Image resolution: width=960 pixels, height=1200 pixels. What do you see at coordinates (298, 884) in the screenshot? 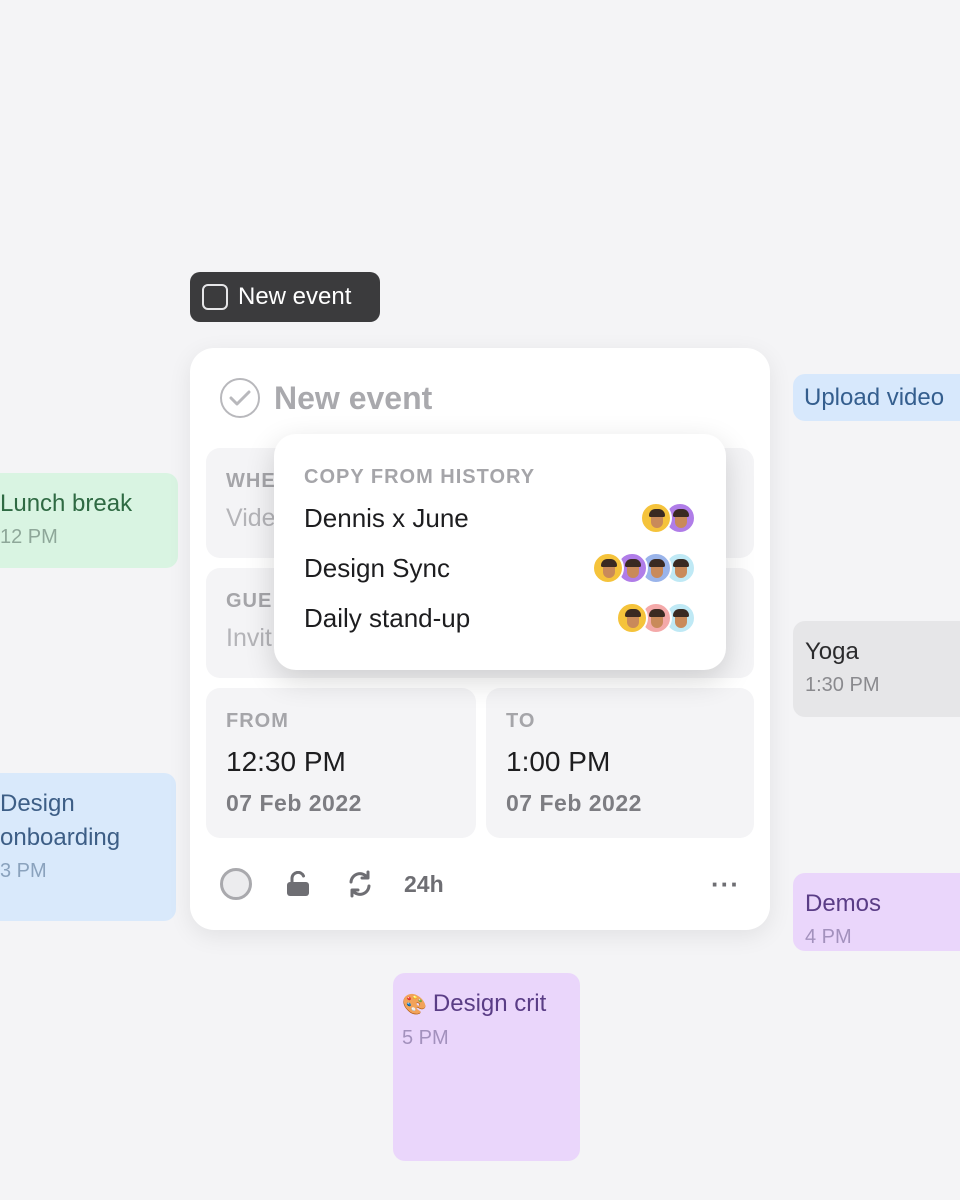
I see `unlock-icon` at bounding box center [298, 884].